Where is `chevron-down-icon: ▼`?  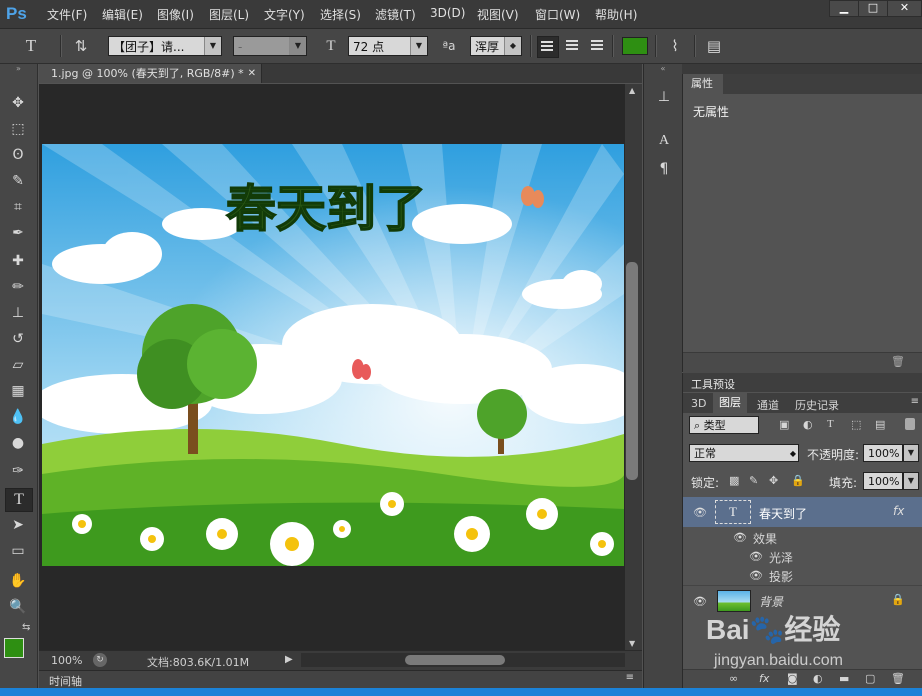 chevron-down-icon: ▼ is located at coordinates (911, 453).